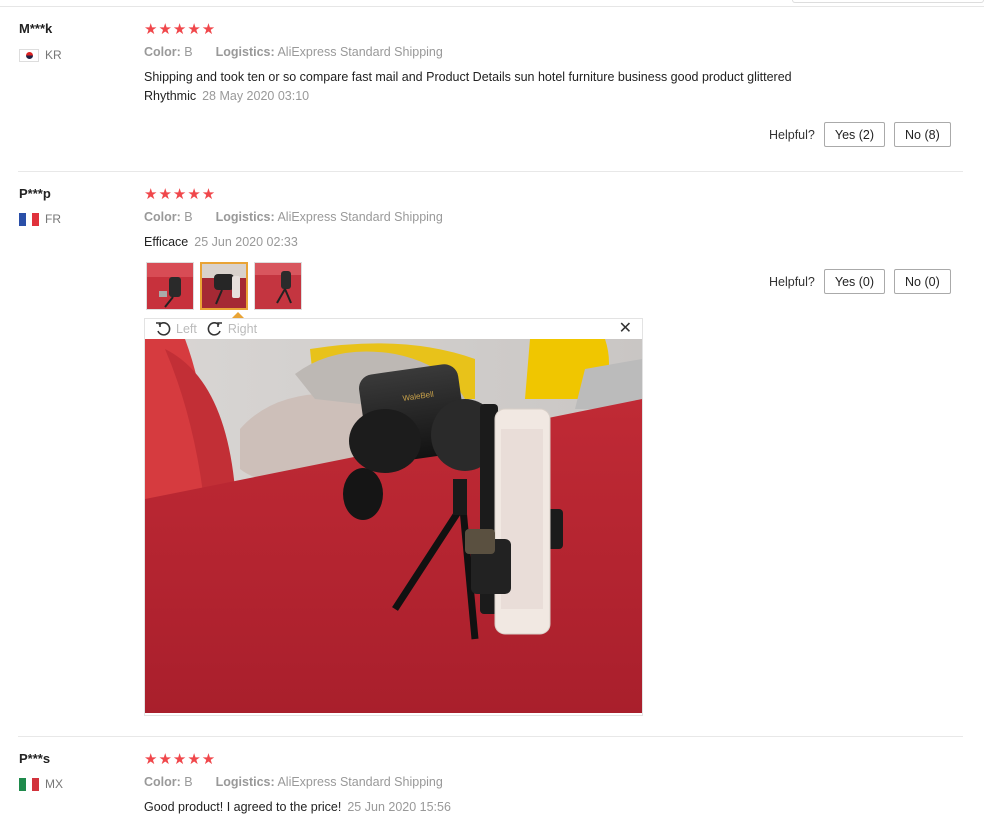  I want to click on country-code: FR, so click(53, 219).